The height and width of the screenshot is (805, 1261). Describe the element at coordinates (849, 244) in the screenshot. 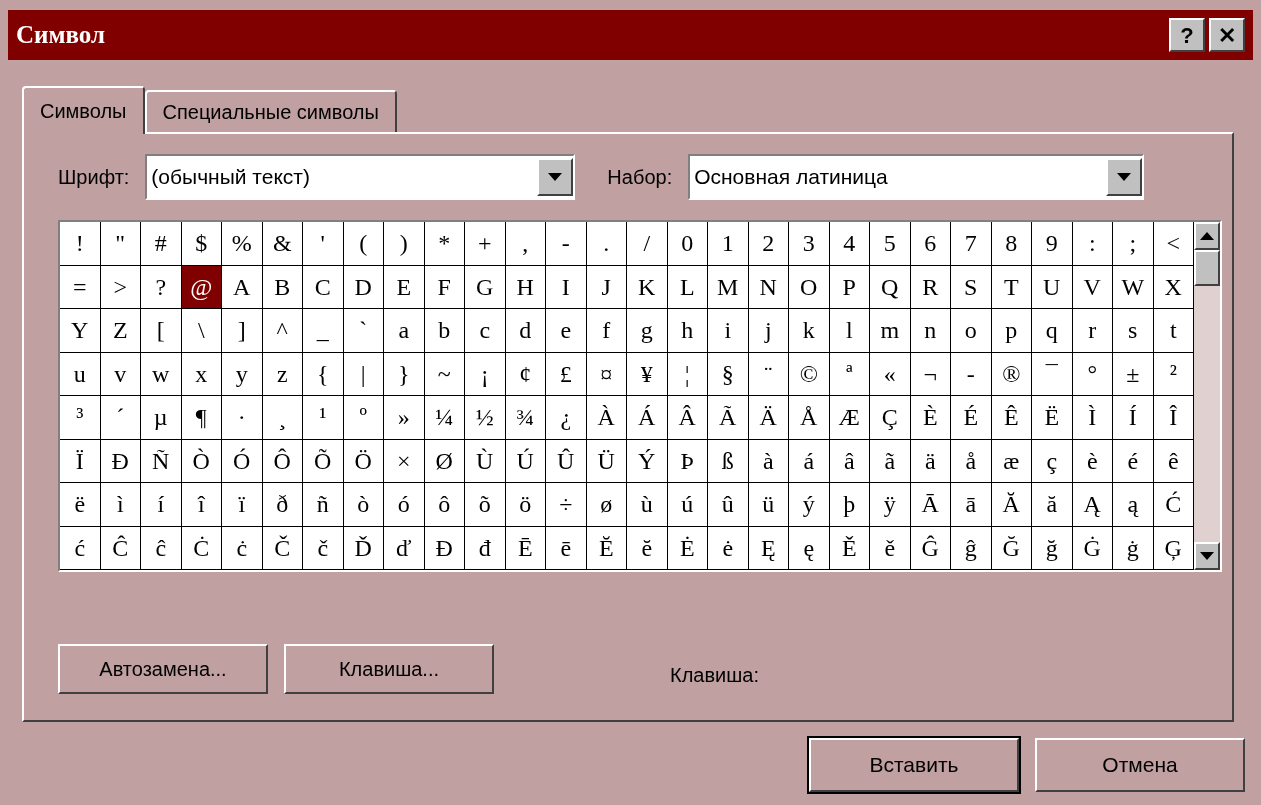

I see `symbol-cell: 4` at that location.